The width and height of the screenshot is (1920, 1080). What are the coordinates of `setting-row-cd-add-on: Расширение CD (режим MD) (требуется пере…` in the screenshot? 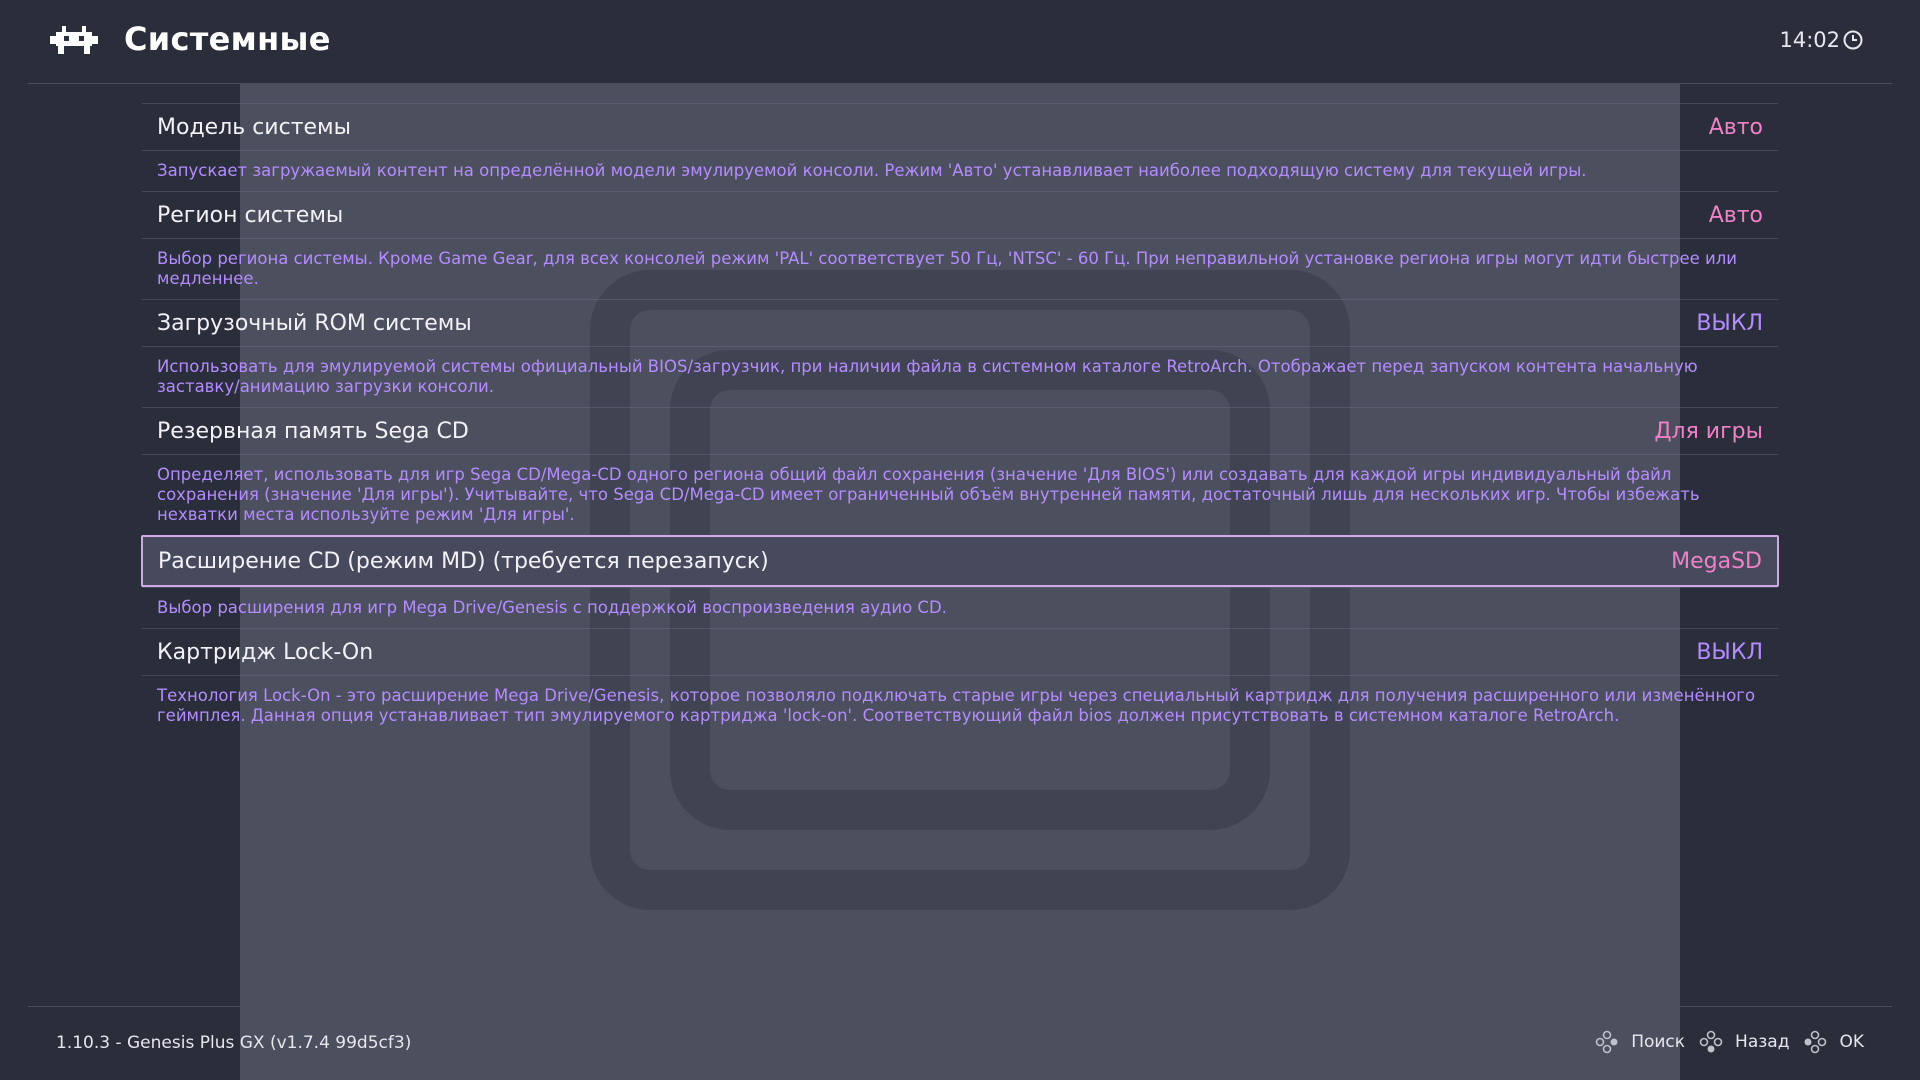 It's located at (960, 561).